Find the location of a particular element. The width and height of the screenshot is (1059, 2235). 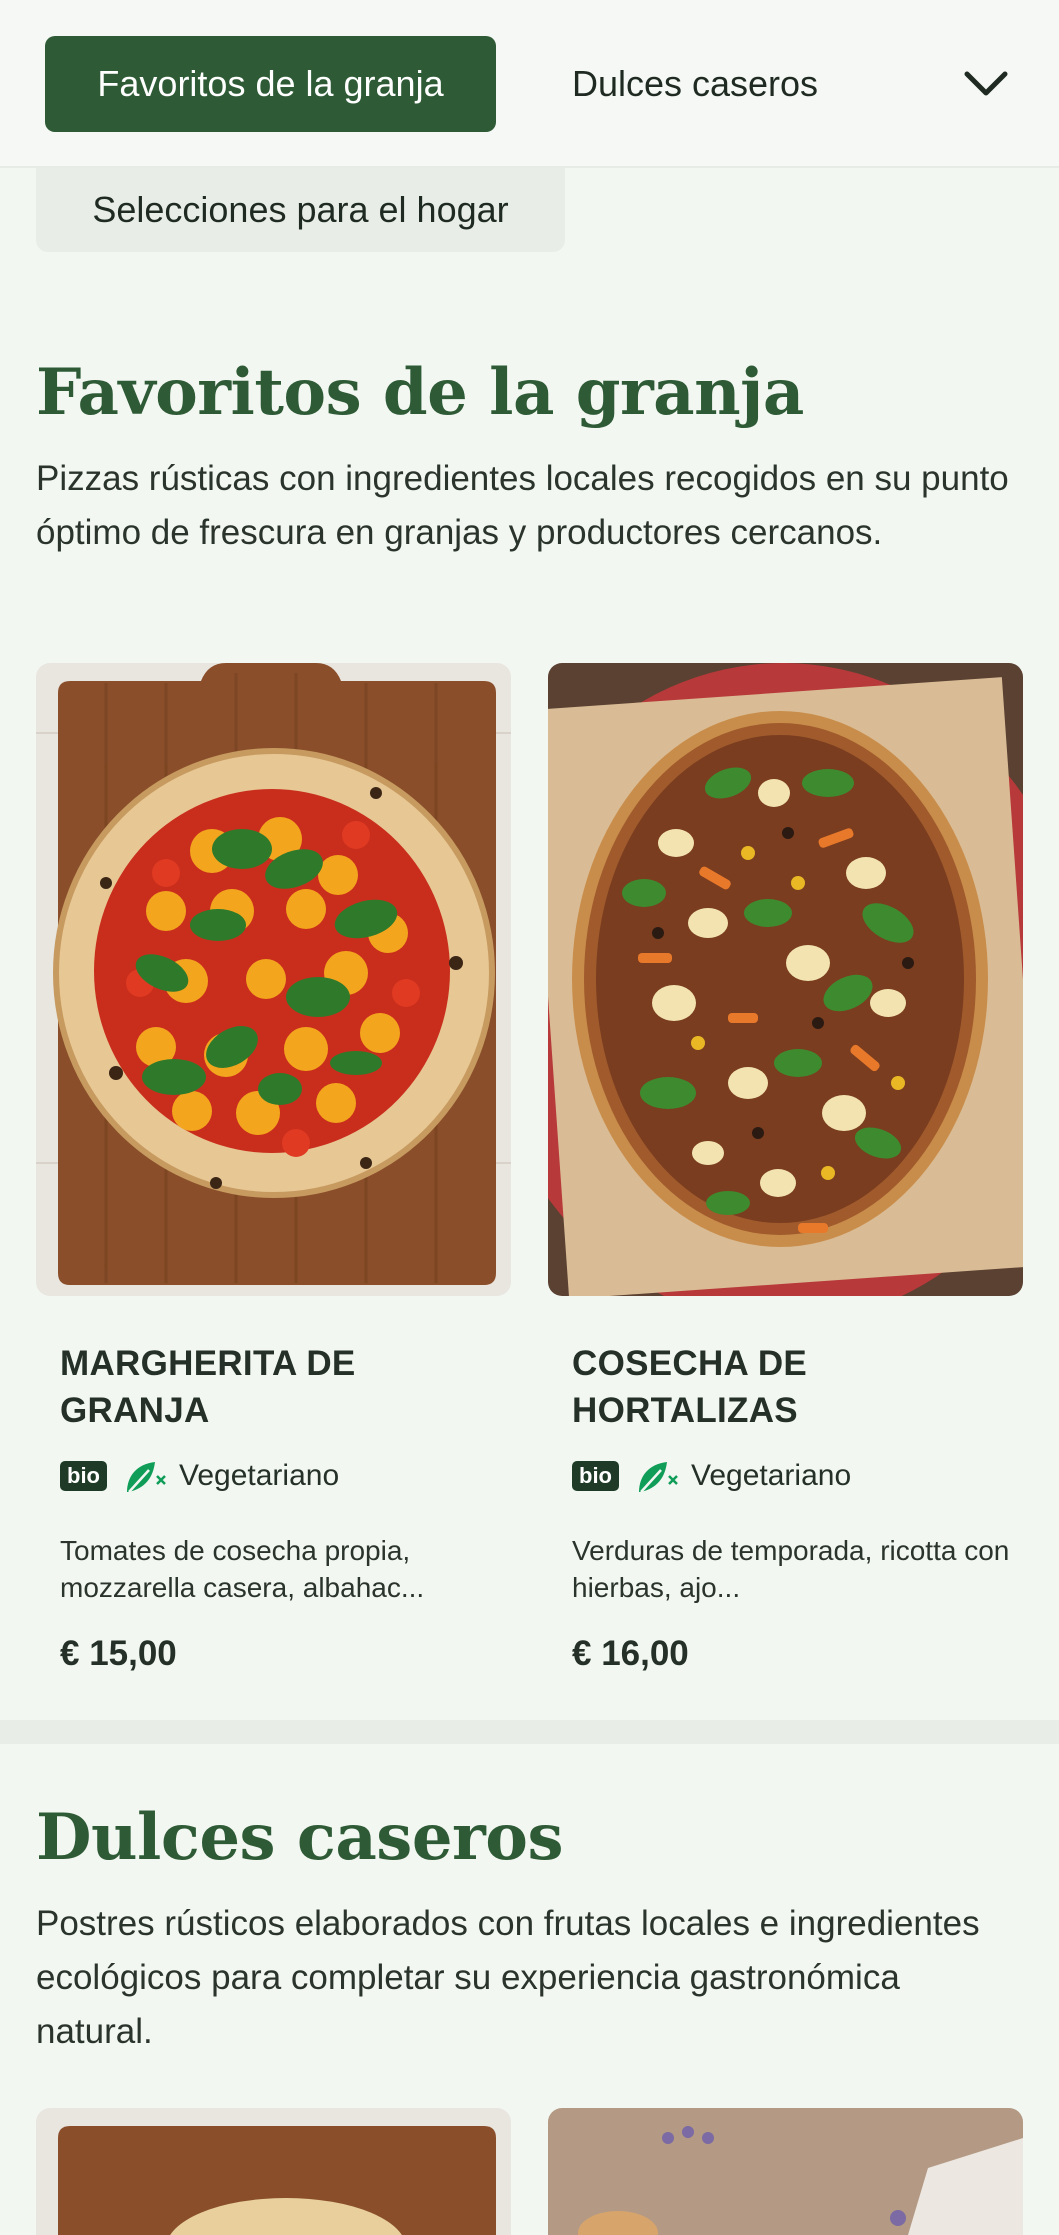

section-title-dulces: Dulces caseros is located at coordinates (299, 1837).